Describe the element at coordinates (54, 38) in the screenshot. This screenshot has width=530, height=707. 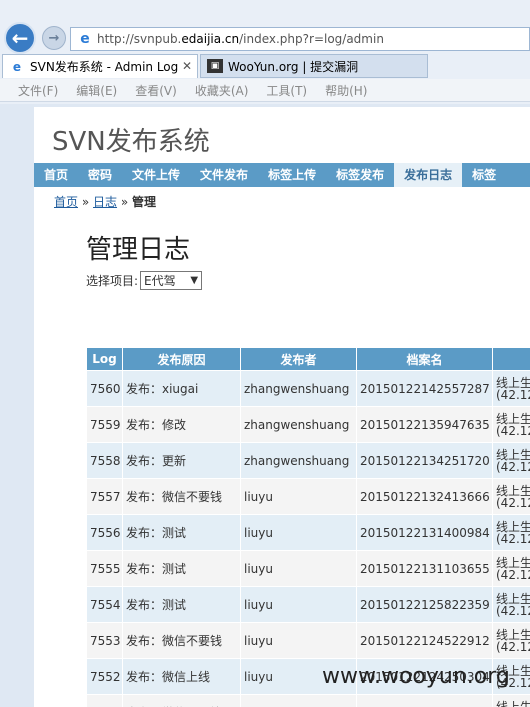
I see `forward-button: →` at that location.